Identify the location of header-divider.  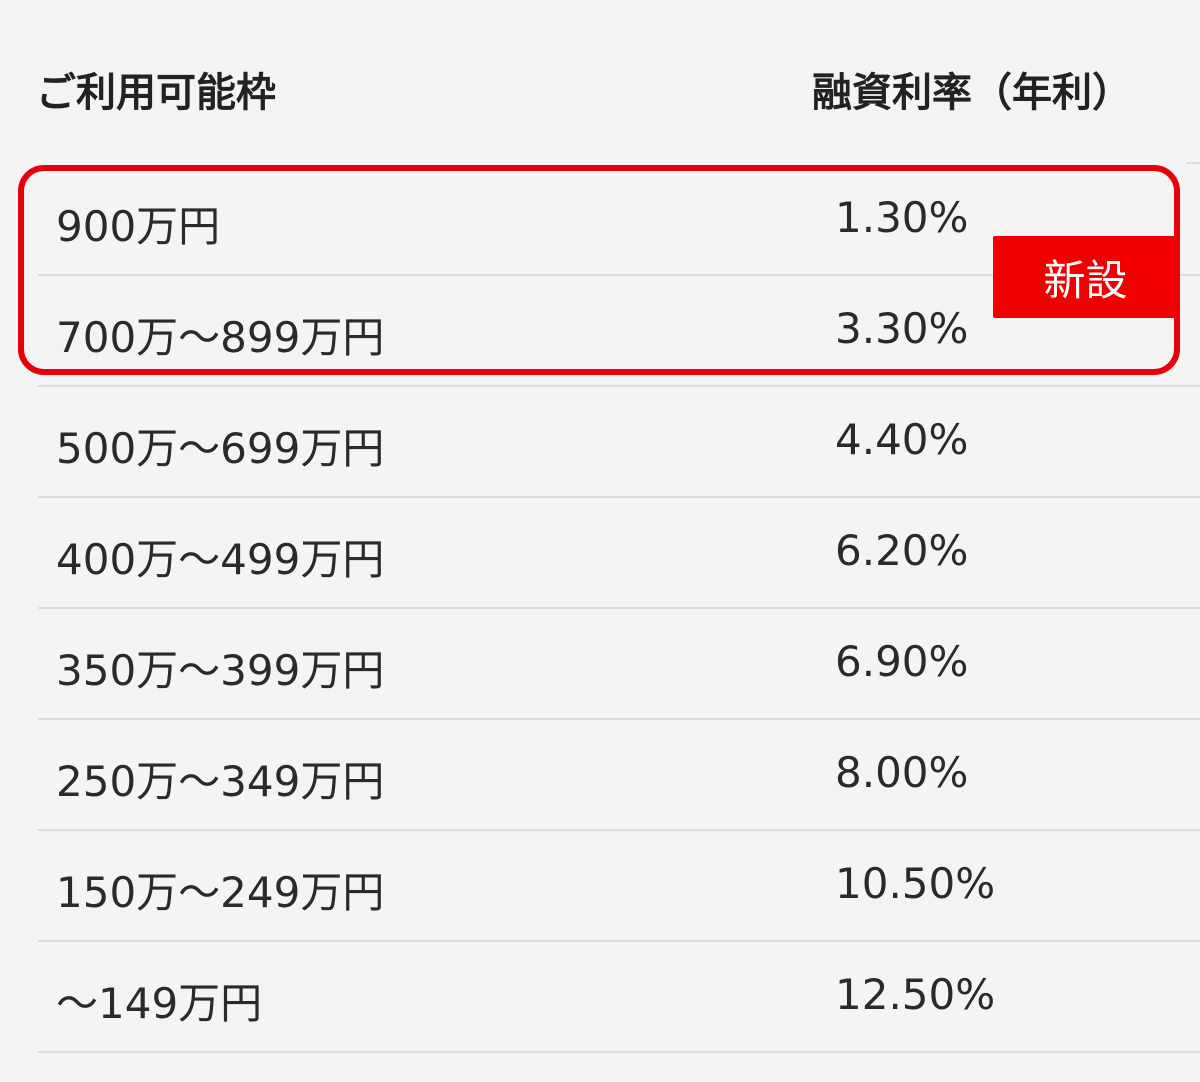
(1193, 163).